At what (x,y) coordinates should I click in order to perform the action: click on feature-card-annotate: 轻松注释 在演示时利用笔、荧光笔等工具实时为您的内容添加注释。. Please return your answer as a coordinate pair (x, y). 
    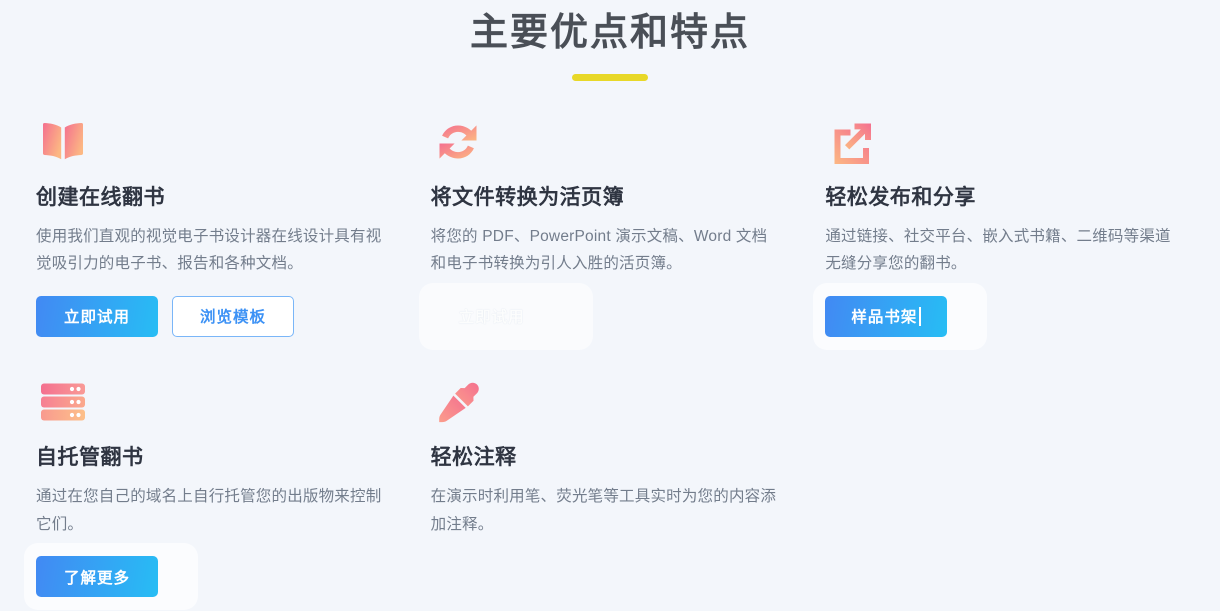
    Looking at the image, I should click on (610, 486).